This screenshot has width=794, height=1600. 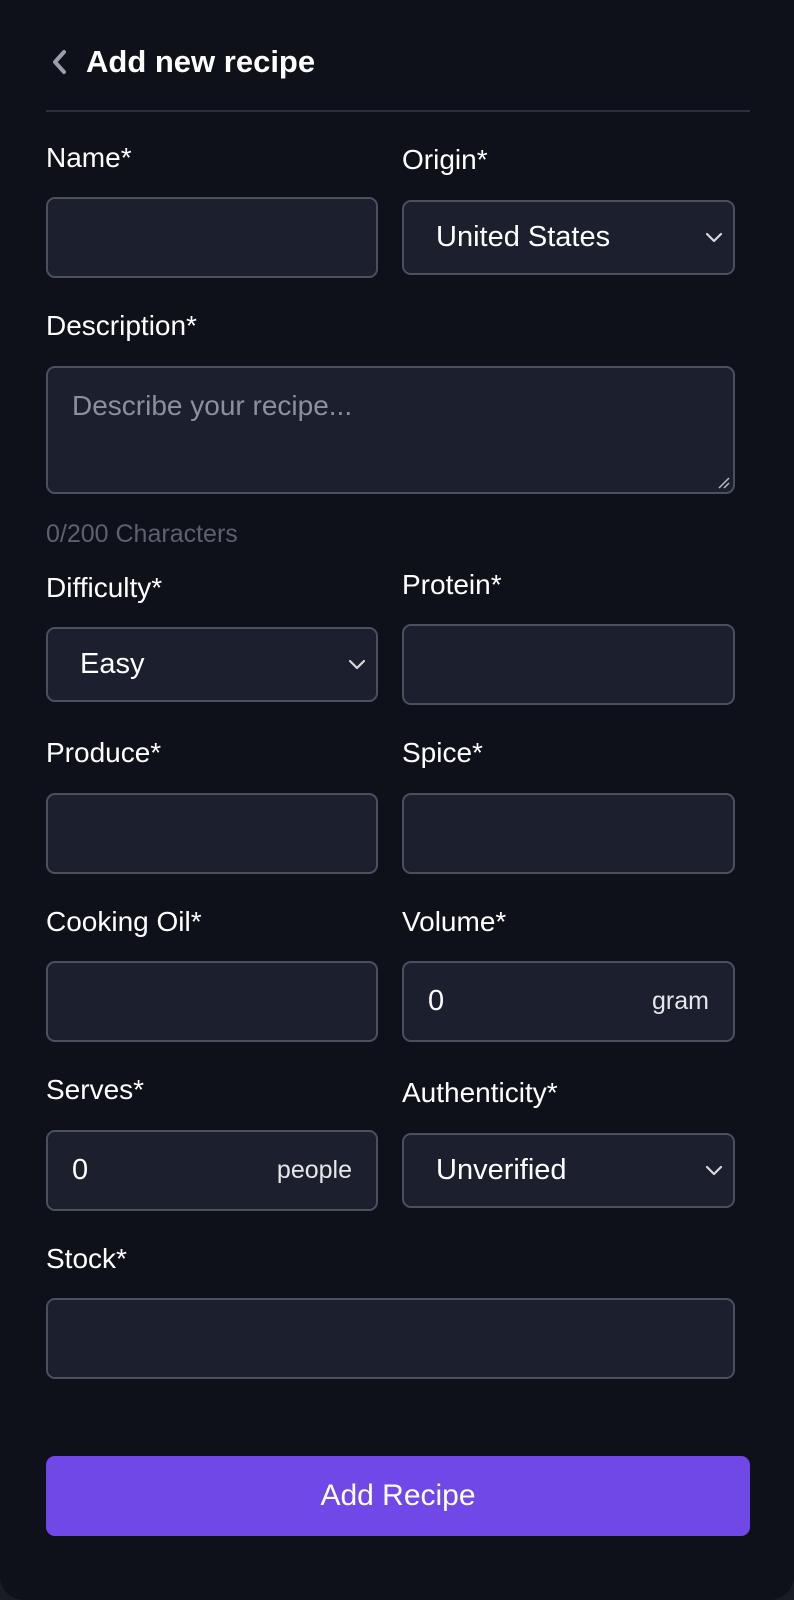 What do you see at coordinates (104, 587) in the screenshot?
I see `difficulty-label: Difficulty*` at bounding box center [104, 587].